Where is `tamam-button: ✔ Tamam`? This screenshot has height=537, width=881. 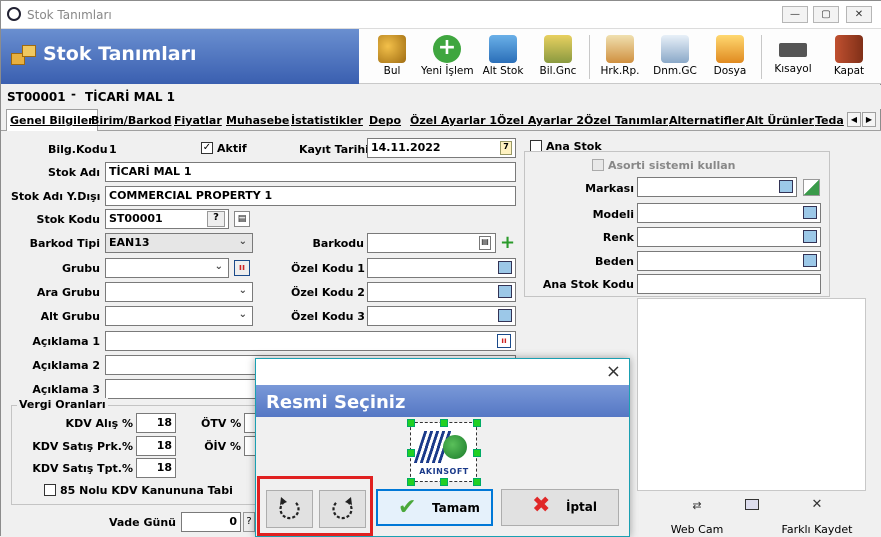 tamam-button: ✔ Tamam is located at coordinates (434, 507).